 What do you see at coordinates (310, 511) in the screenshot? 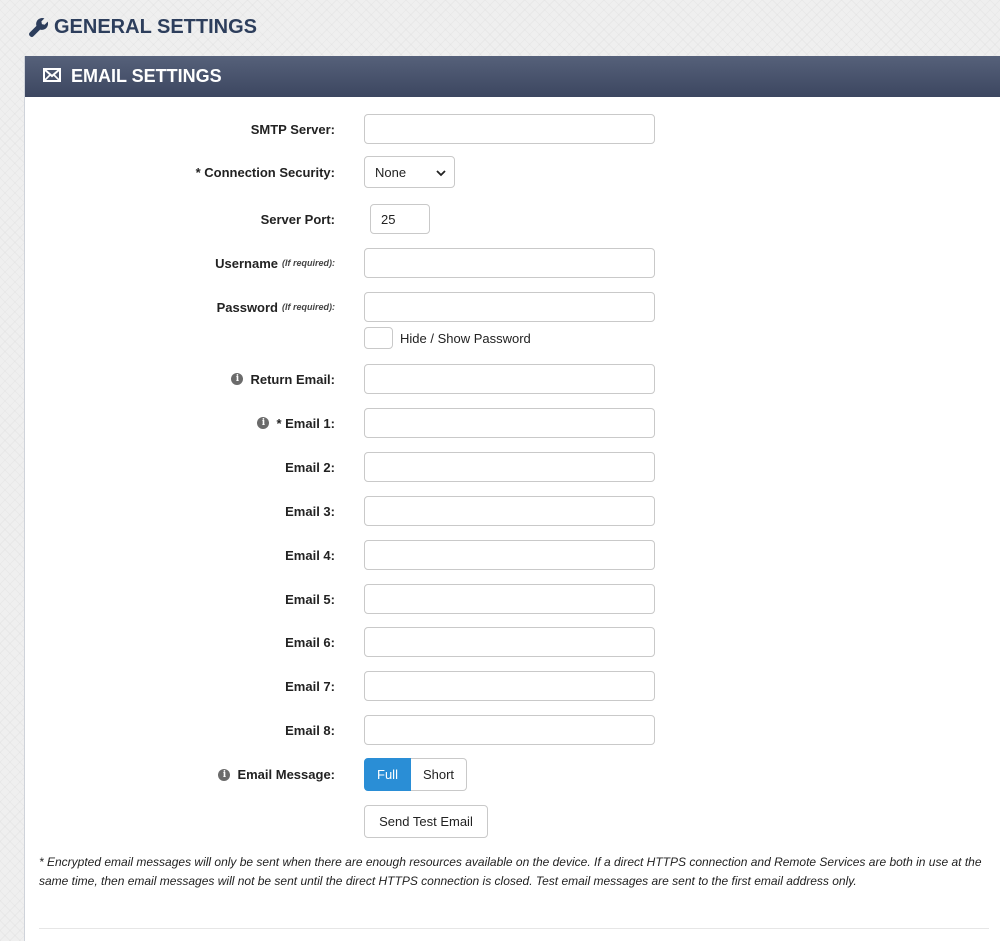
I see `email-3-label: Email 3:` at bounding box center [310, 511].